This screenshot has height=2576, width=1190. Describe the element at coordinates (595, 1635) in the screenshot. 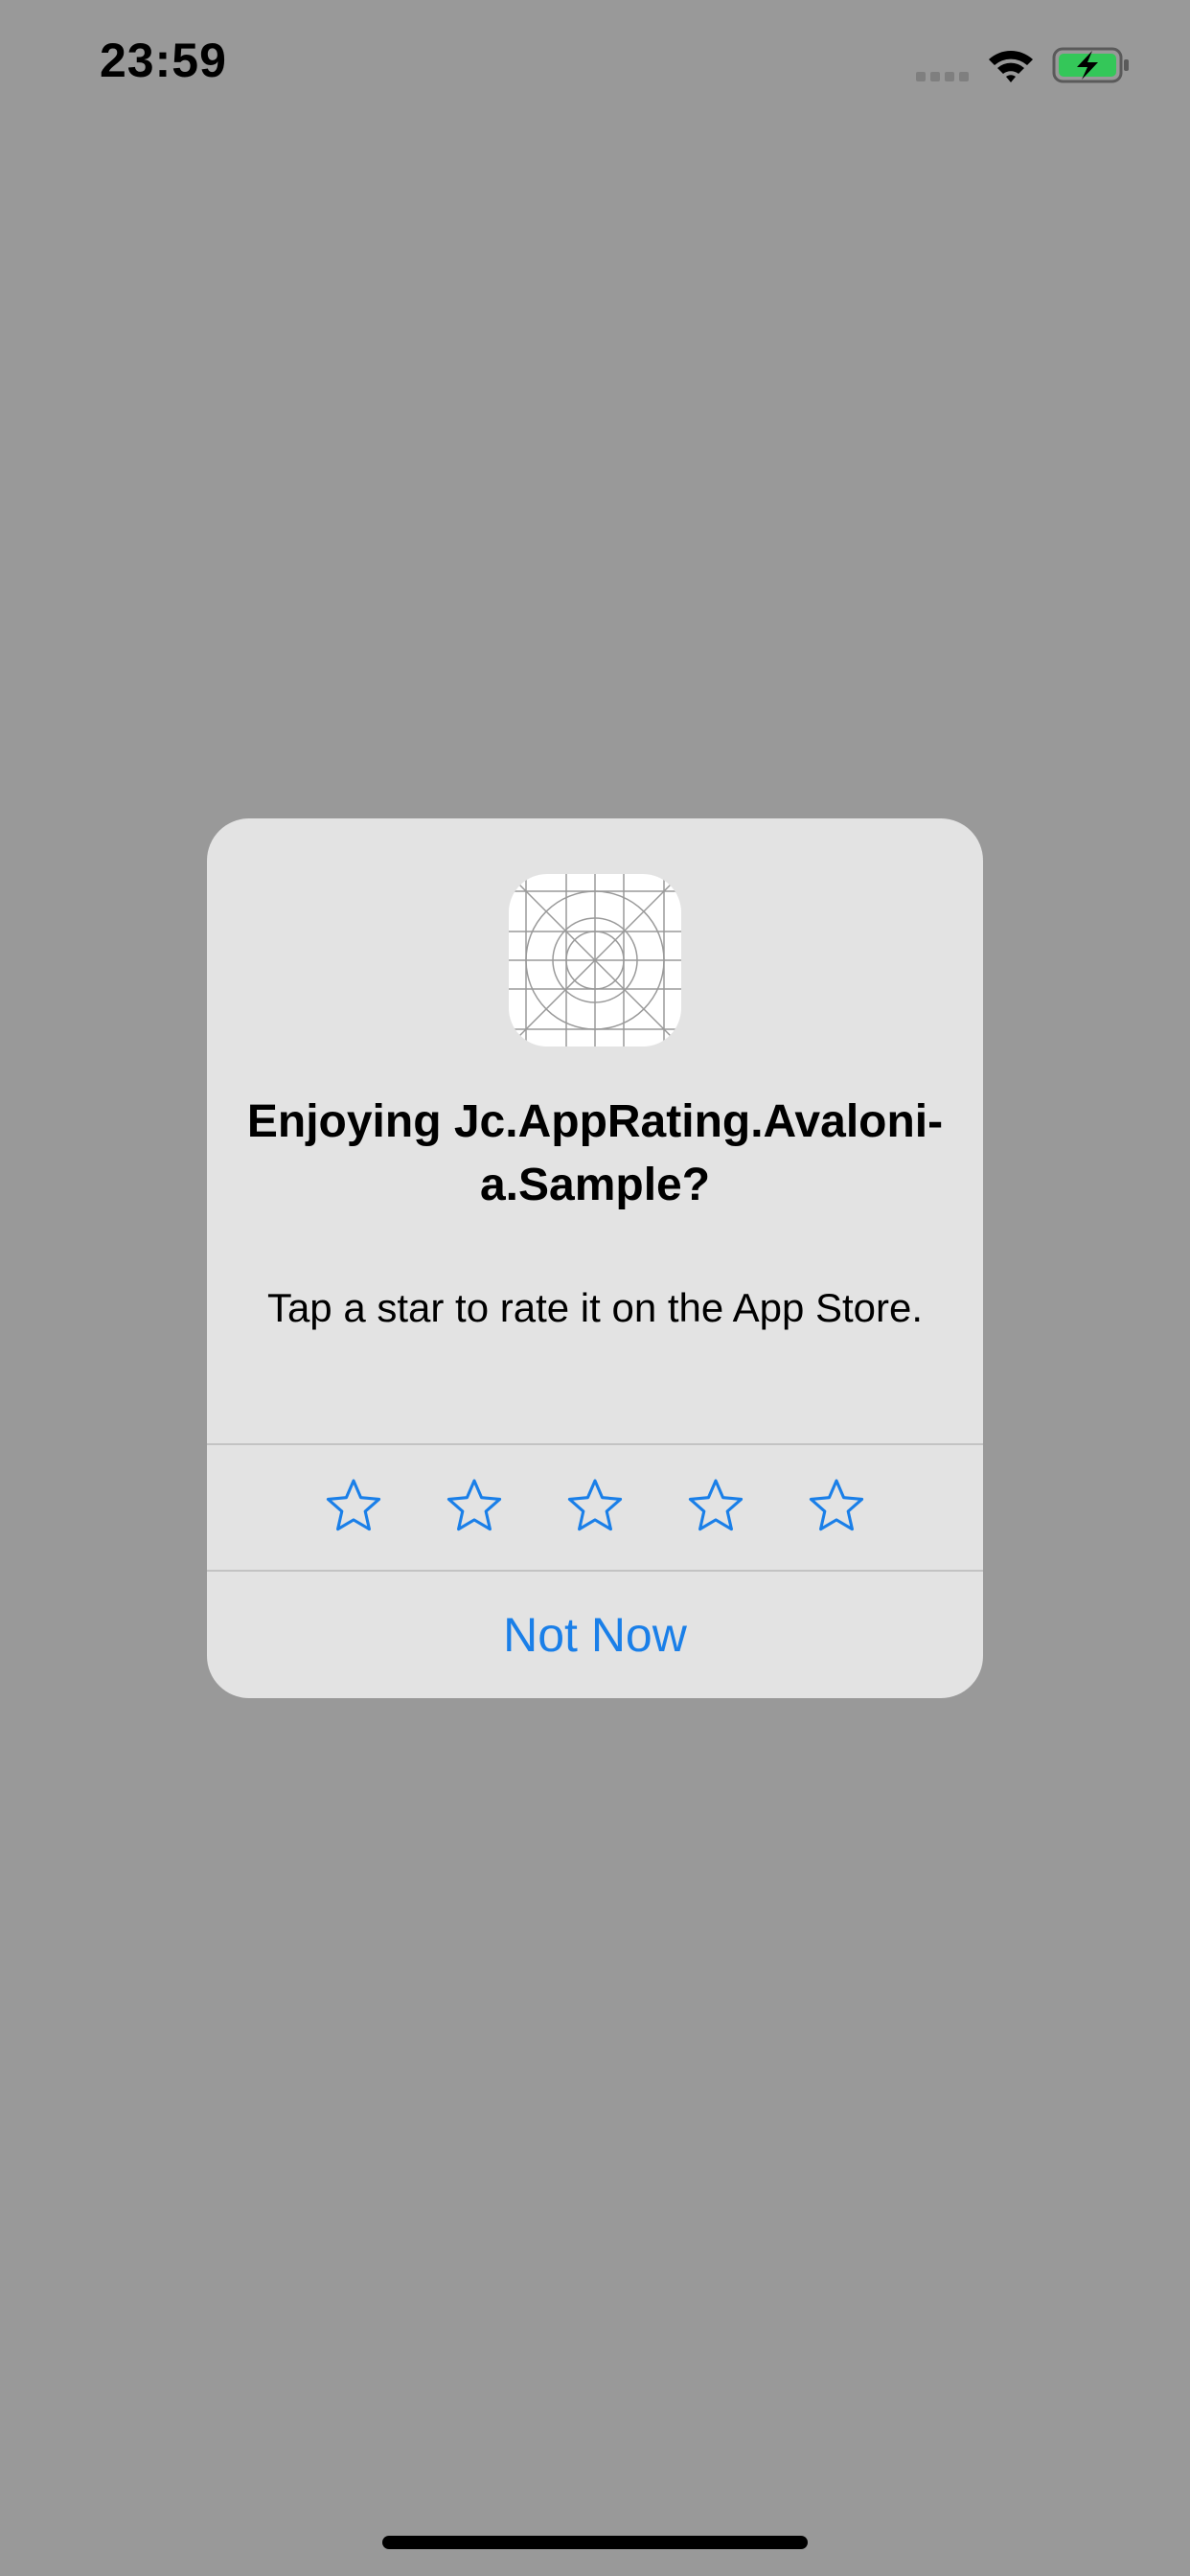

I see `not-now-button: Not Now` at that location.